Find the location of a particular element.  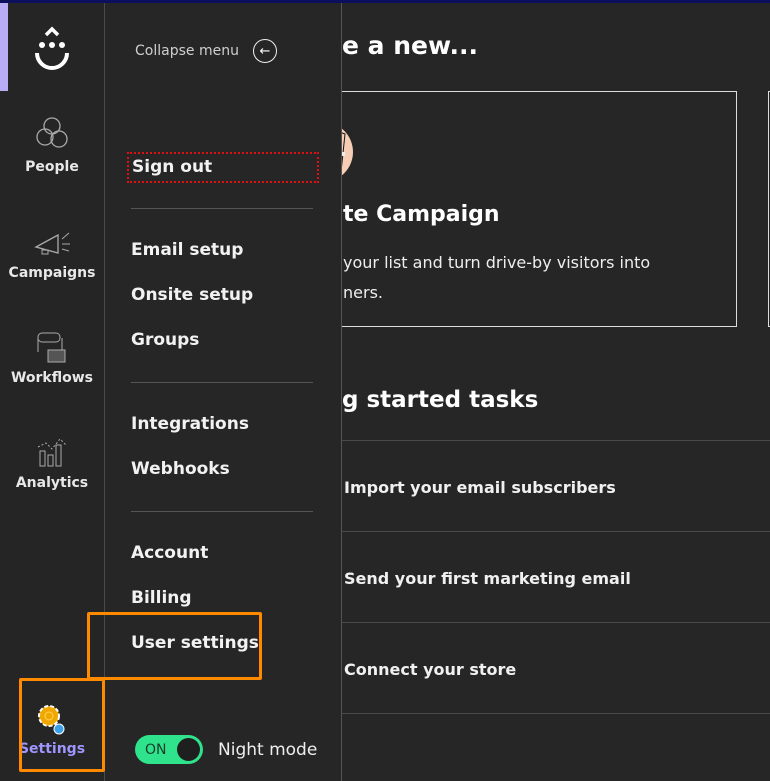

rail-item-people: People is located at coordinates (52, 145).